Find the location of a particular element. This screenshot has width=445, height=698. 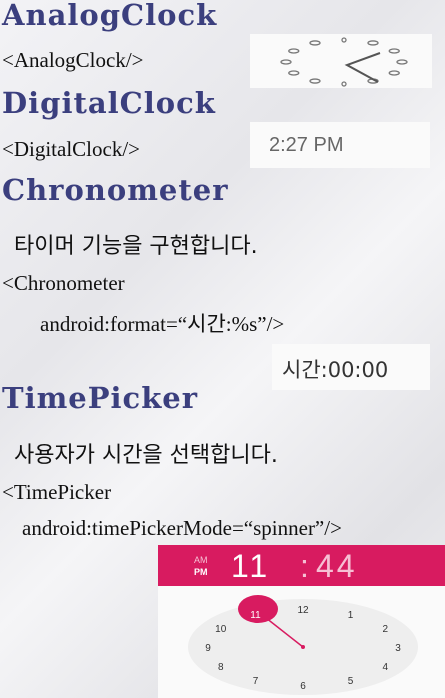

chronometer-widget: 시간:00:00 is located at coordinates (351, 367).